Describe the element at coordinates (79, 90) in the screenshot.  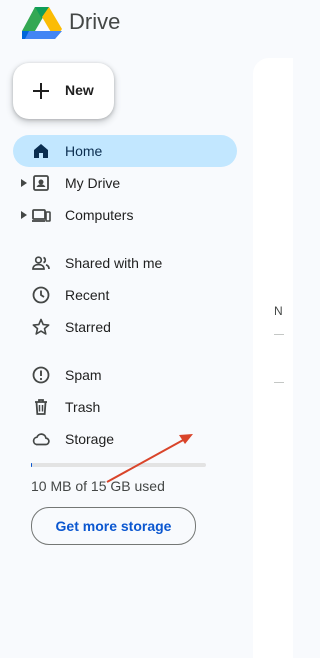
I see `new-button-label: New` at that location.